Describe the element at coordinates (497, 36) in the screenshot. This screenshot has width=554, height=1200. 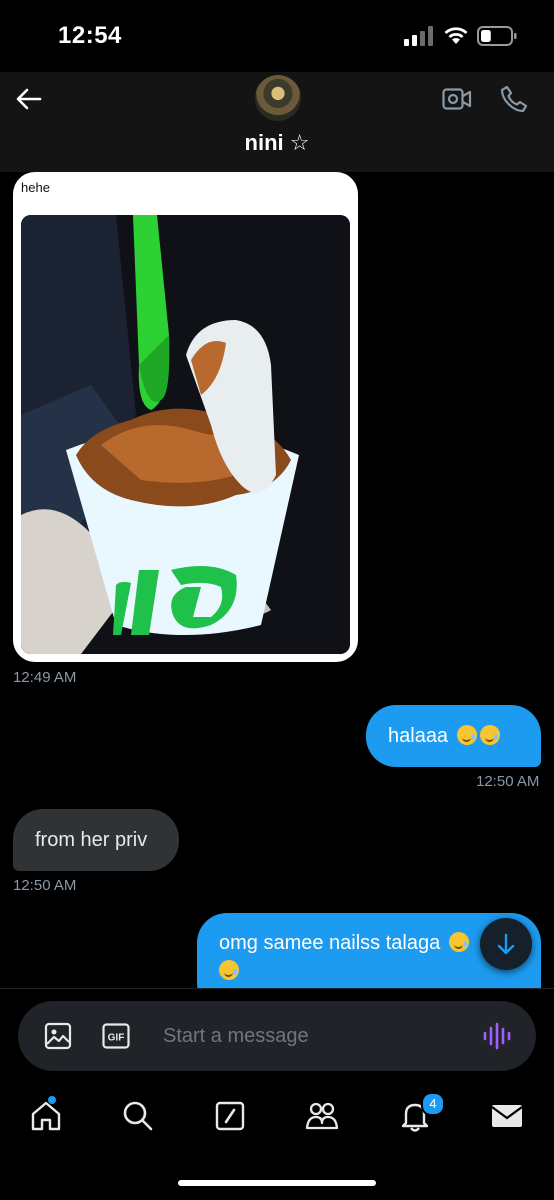
I see `battery-icon` at that location.